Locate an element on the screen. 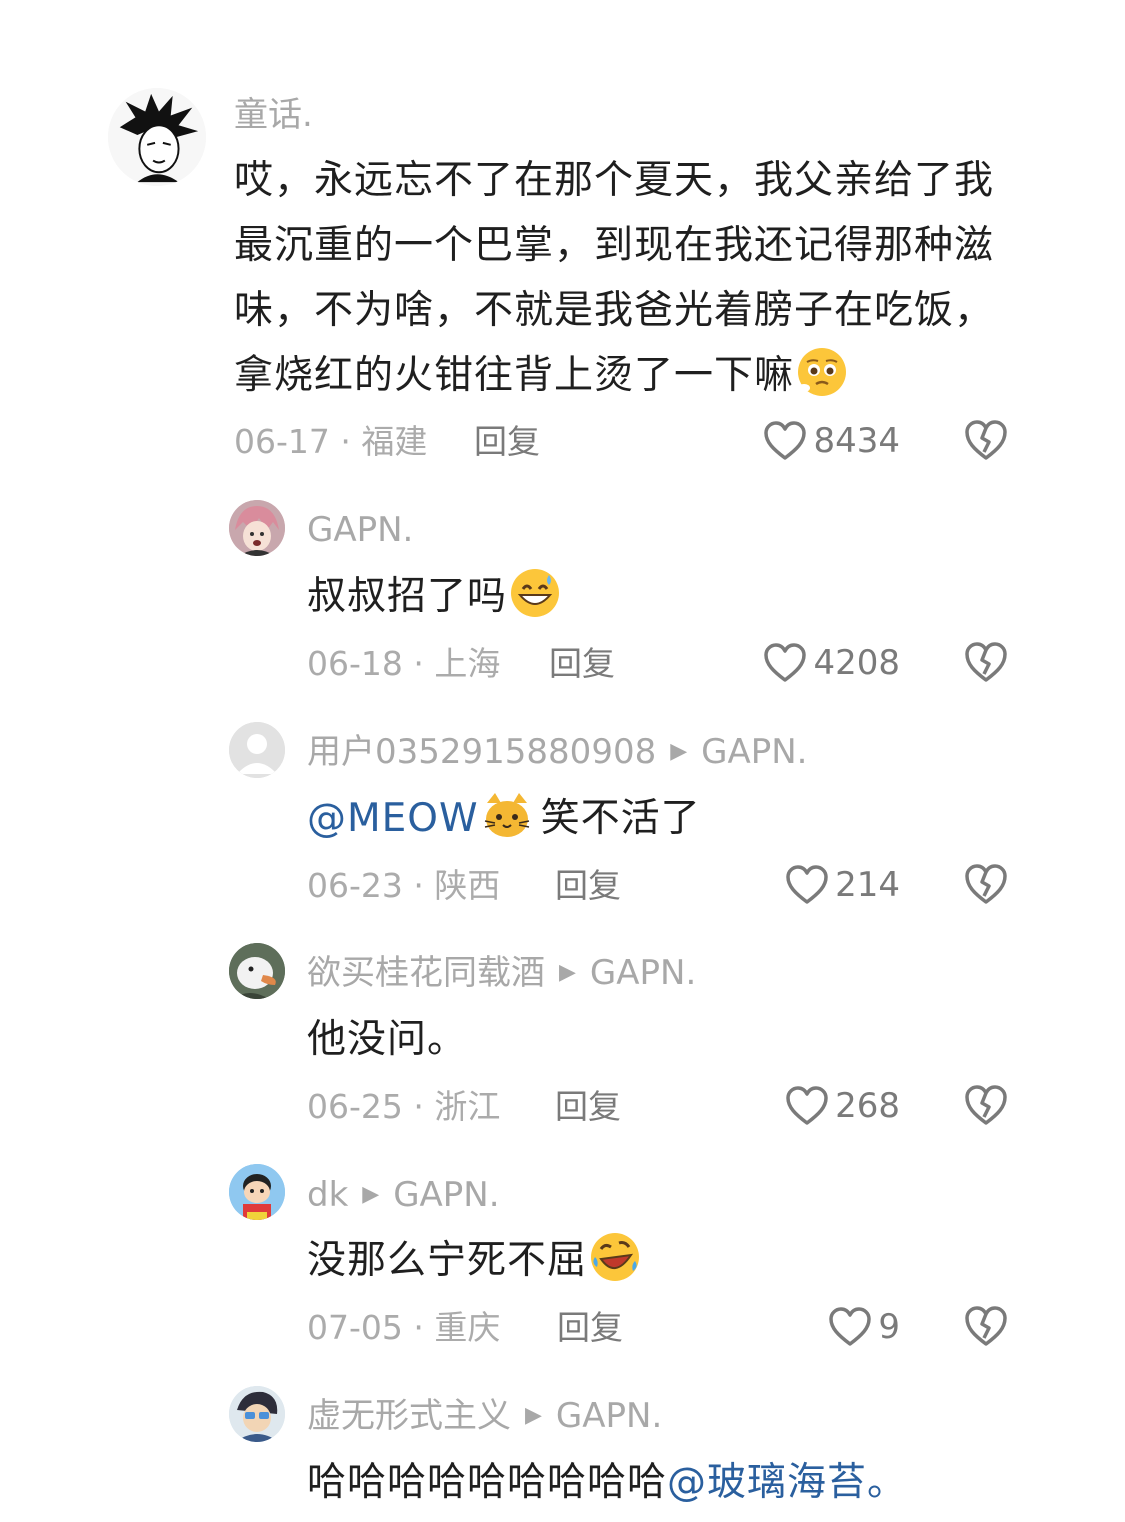 The height and width of the screenshot is (1522, 1125). comment-text-content: 他没问。 is located at coordinates (387, 1039).